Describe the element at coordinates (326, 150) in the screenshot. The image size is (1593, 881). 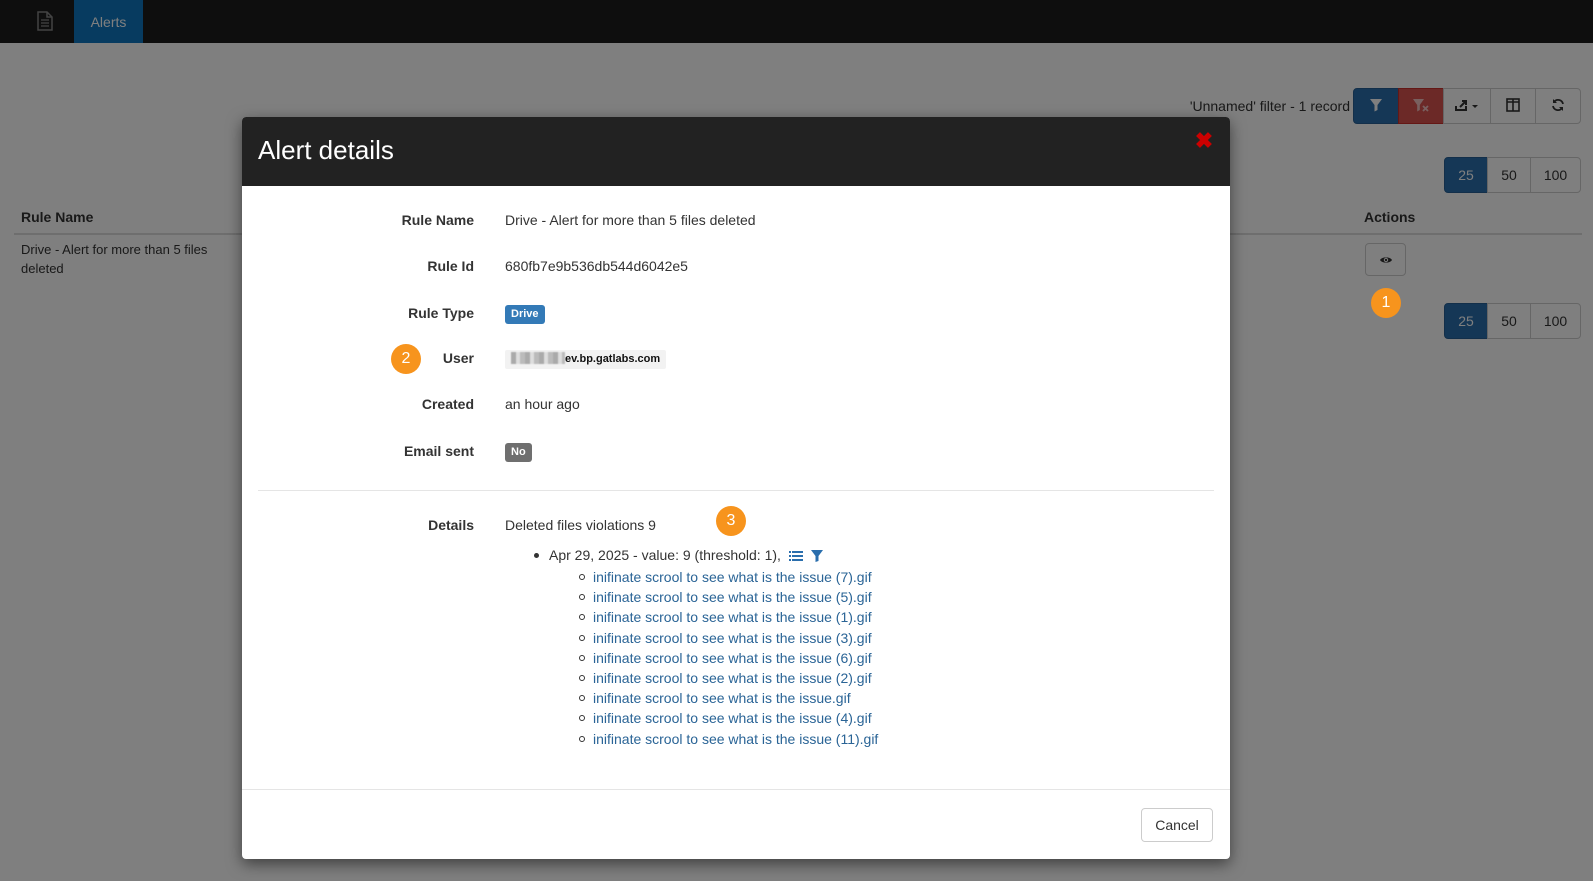
I see `modal-title: Alert details` at that location.